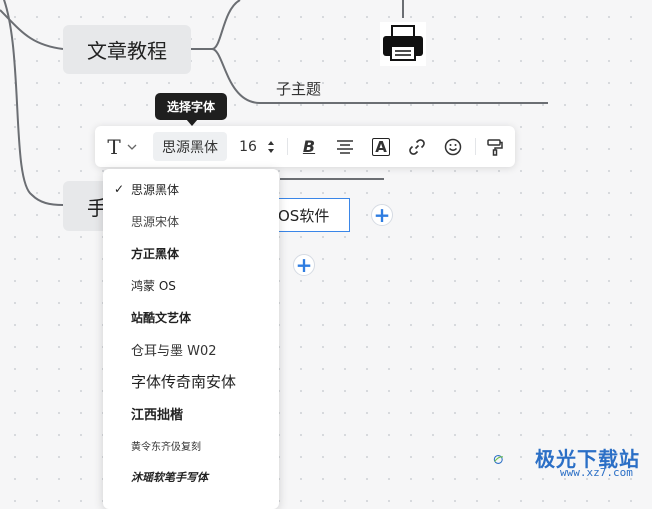  Describe the element at coordinates (271, 147) in the screenshot. I see `stepper-arrows-icon` at that location.